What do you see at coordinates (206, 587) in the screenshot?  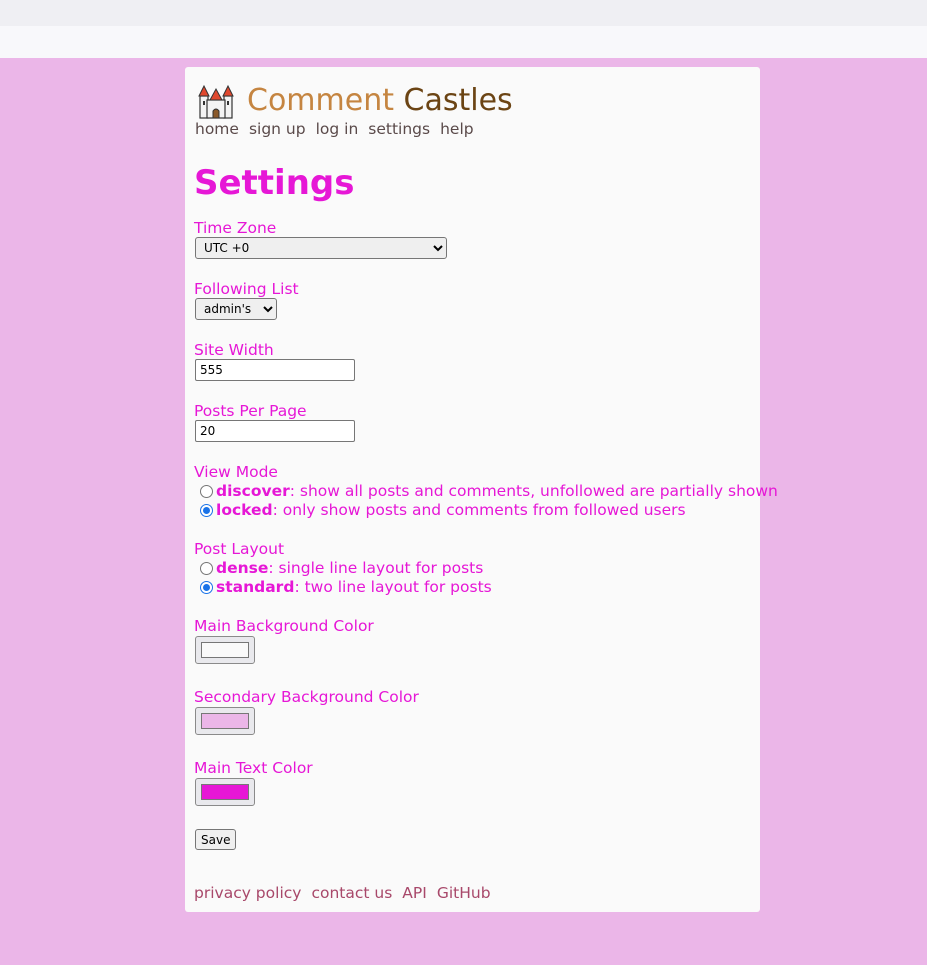 I see `radio-standard` at bounding box center [206, 587].